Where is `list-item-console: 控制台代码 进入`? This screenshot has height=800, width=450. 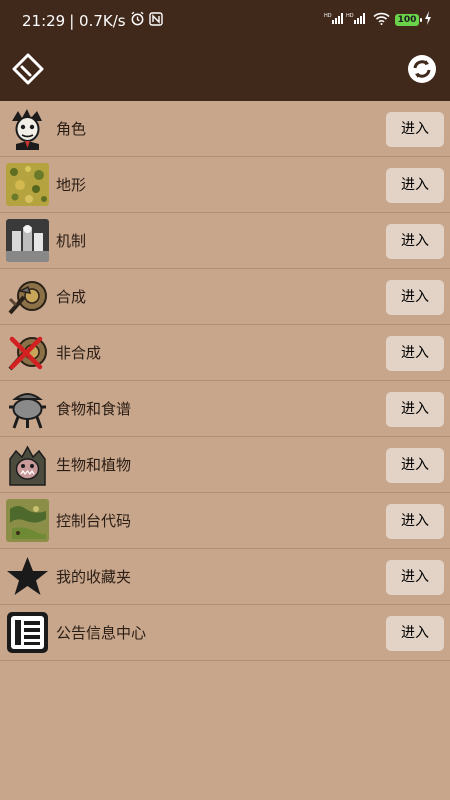
list-item-console: 控制台代码 进入 is located at coordinates (225, 521).